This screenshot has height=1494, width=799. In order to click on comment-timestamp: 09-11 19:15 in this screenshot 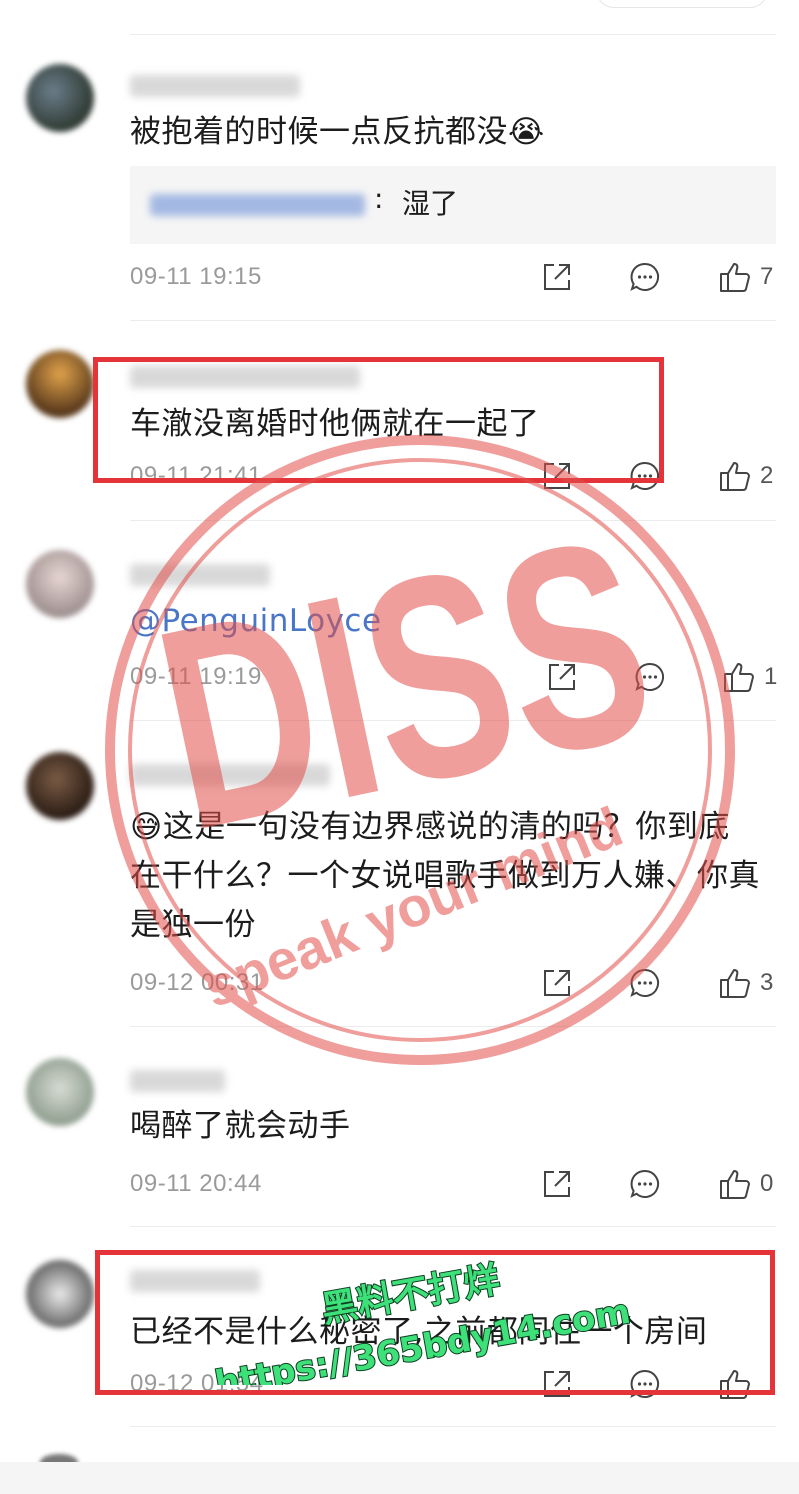, I will do `click(196, 276)`.